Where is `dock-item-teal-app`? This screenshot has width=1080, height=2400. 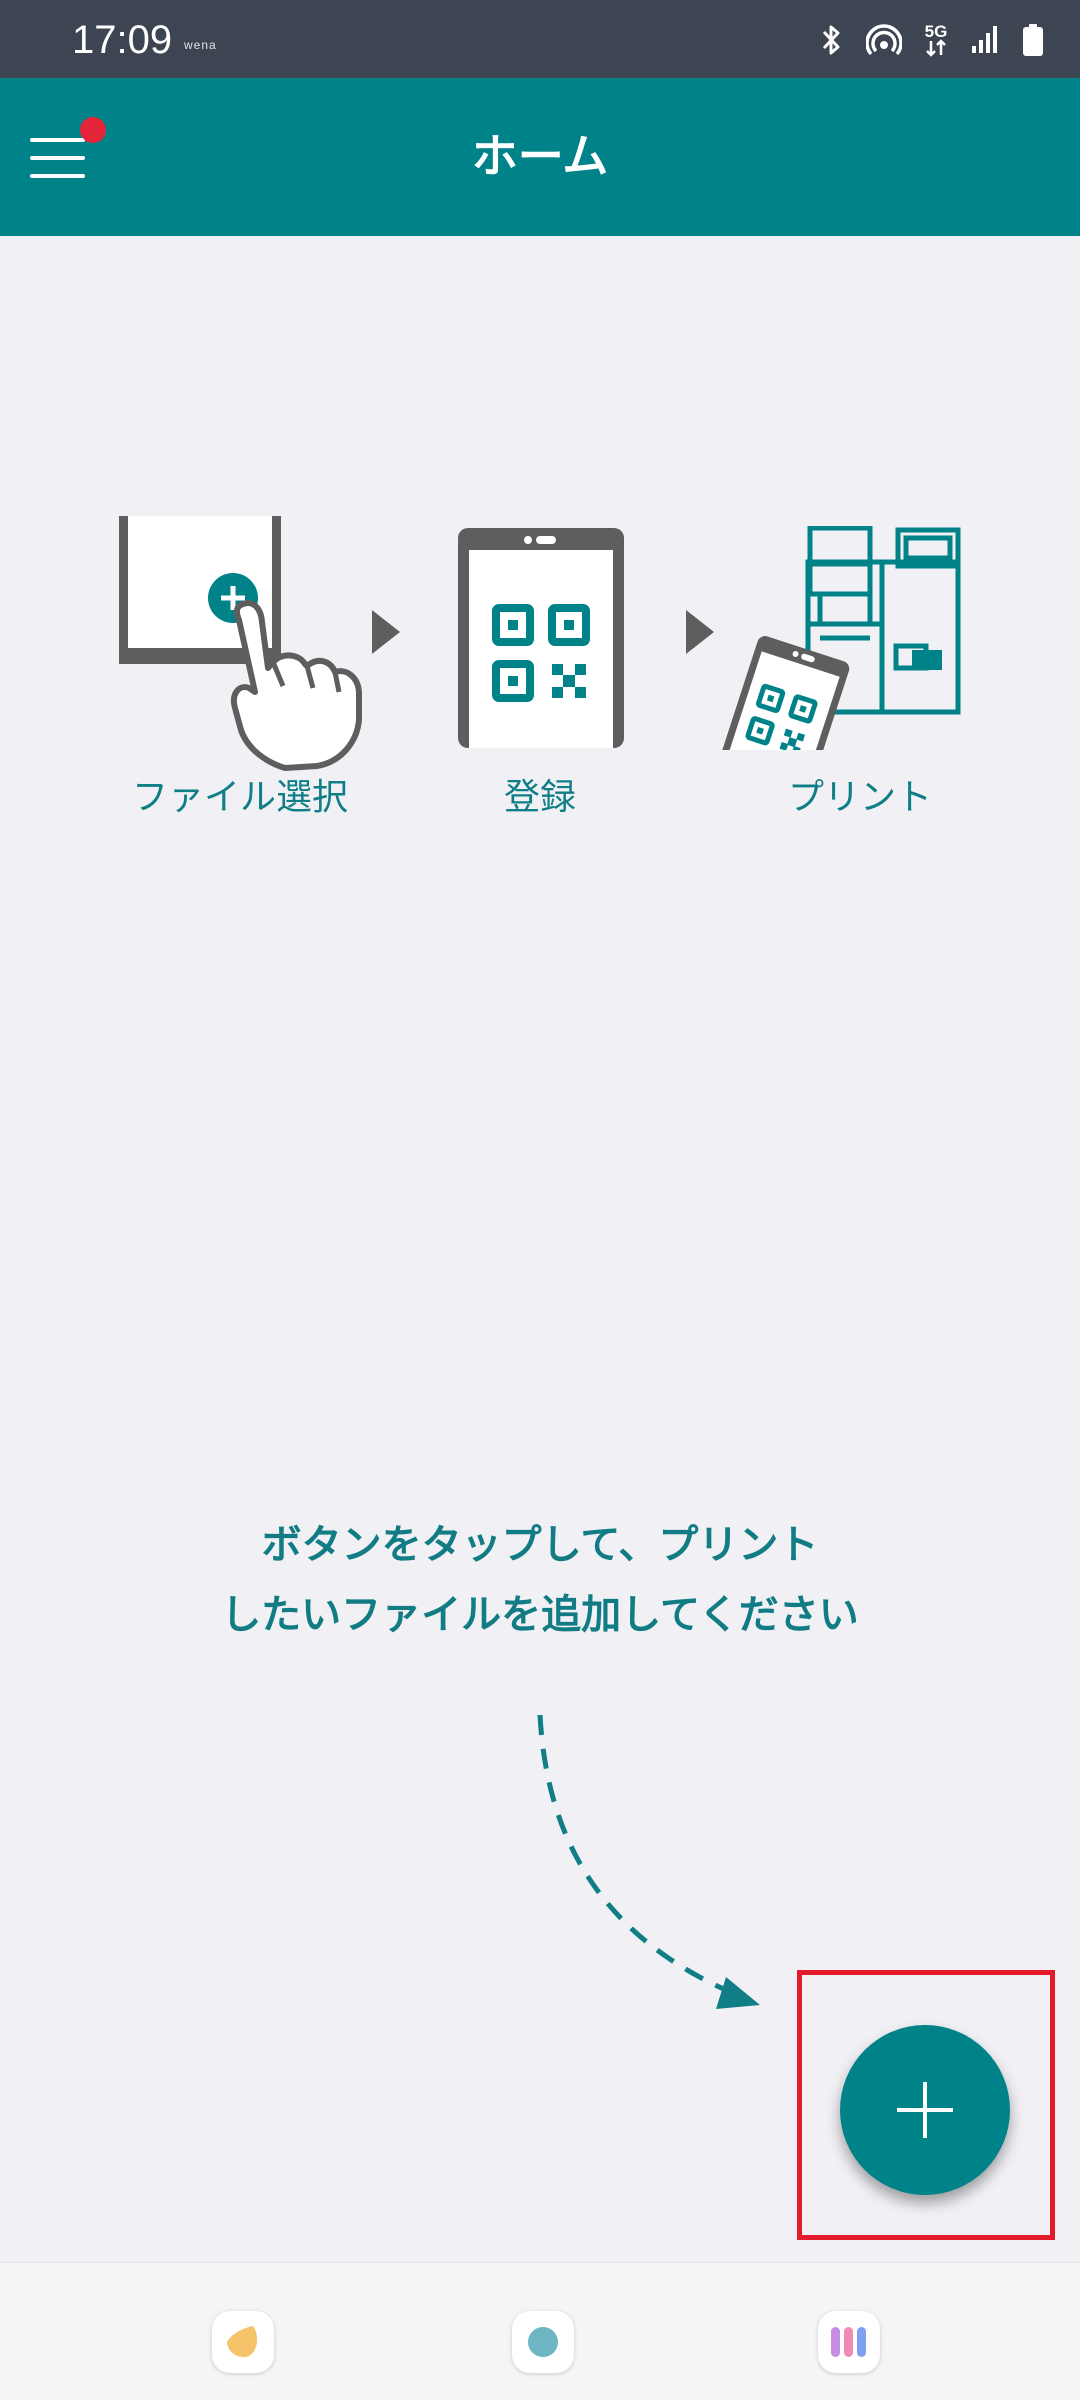 dock-item-teal-app is located at coordinates (543, 2342).